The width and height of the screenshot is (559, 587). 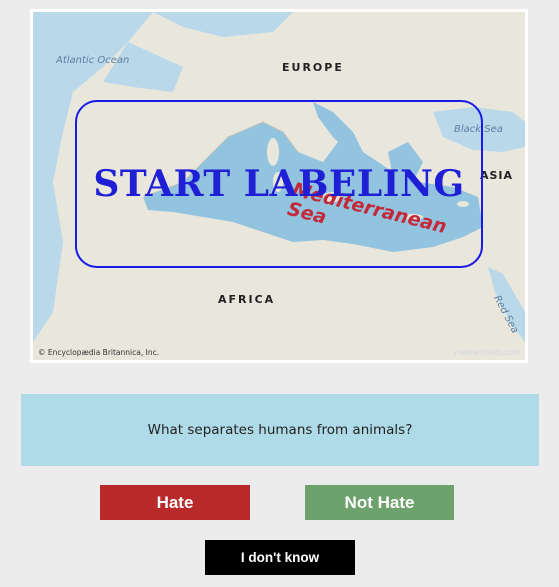 I want to click on watermark: memedroid.com, so click(x=487, y=352).